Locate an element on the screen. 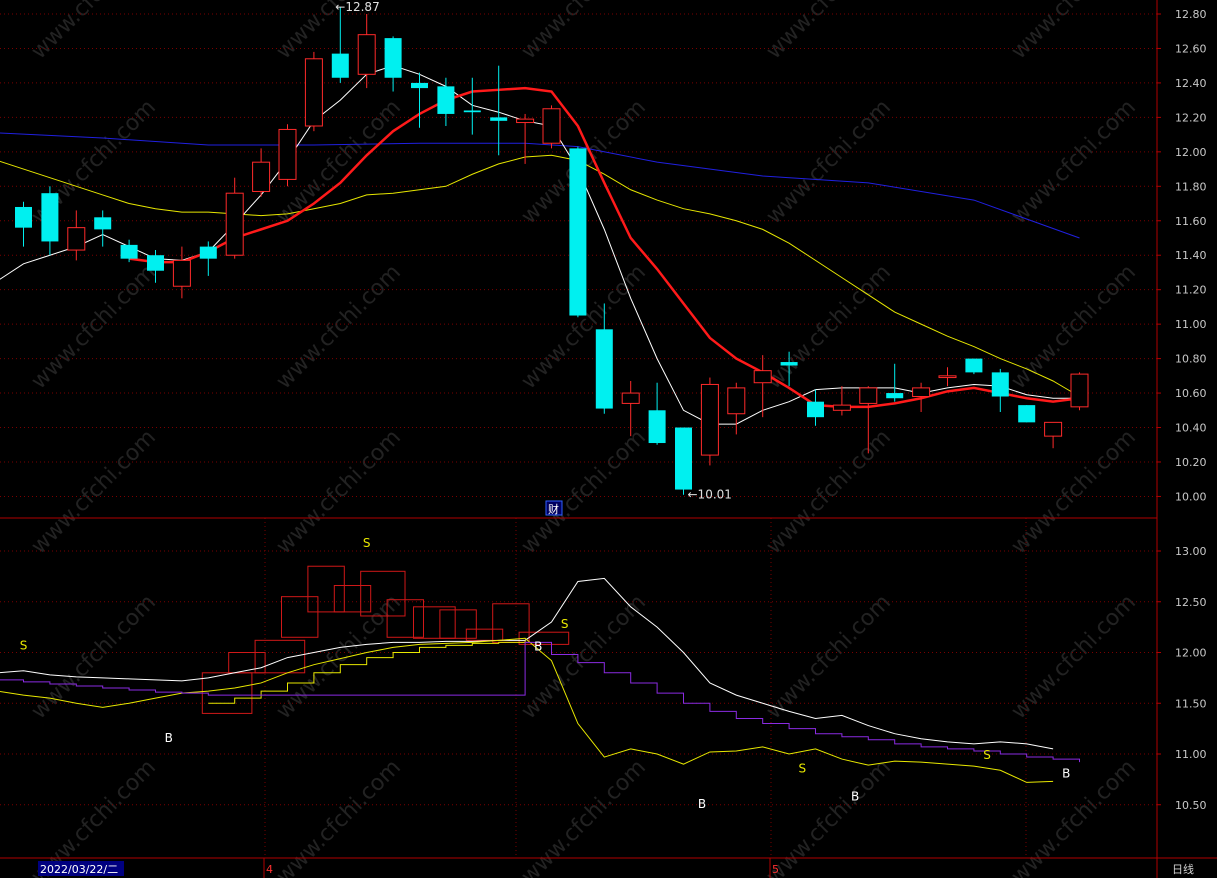  upper-y-axis-label: 12.40 is located at coordinates (1191, 83).